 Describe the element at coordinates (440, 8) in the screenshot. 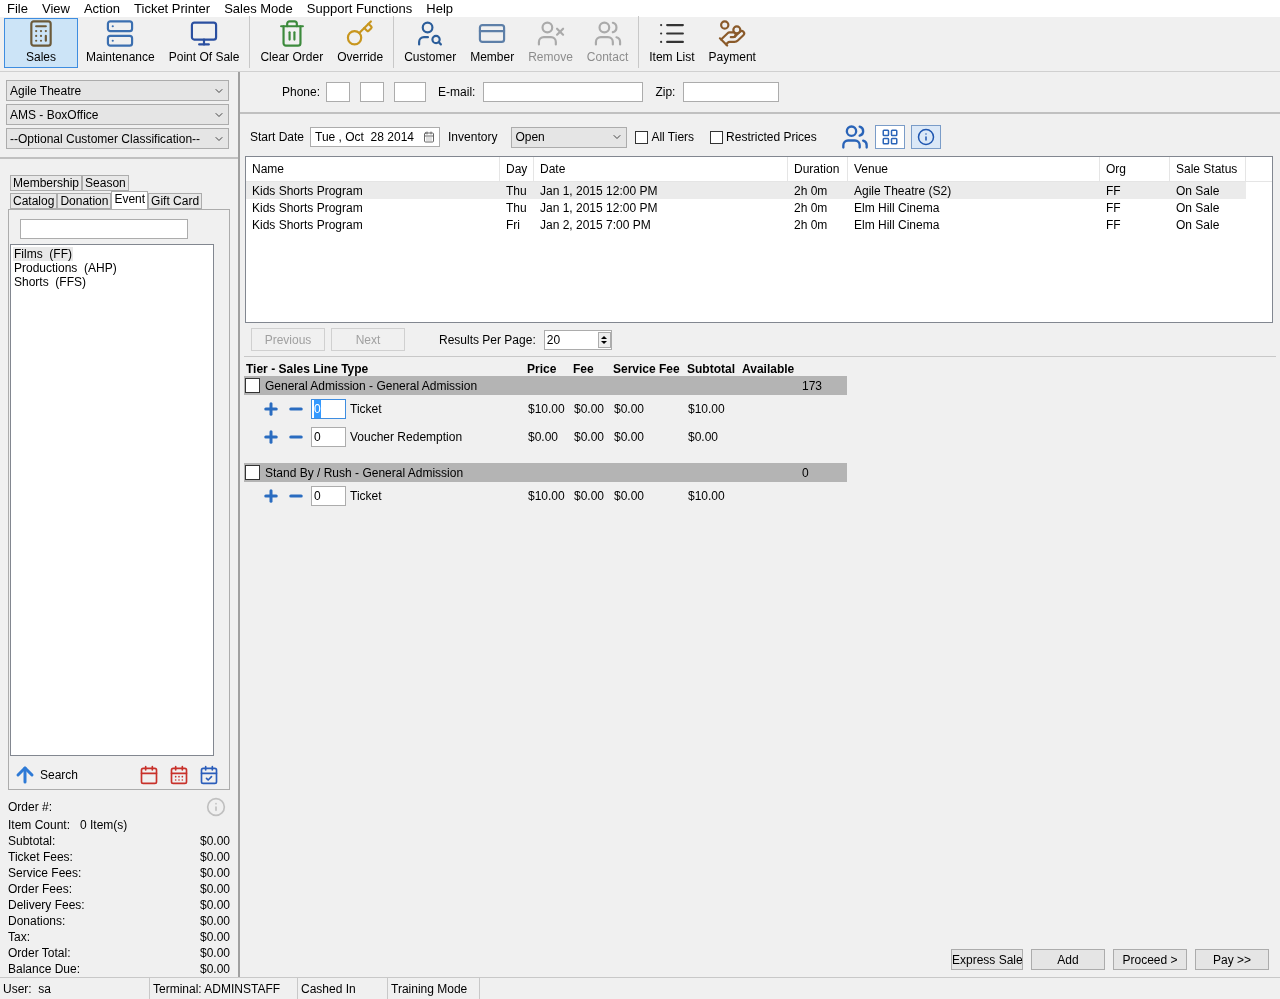

I see `menu-item: Help` at that location.